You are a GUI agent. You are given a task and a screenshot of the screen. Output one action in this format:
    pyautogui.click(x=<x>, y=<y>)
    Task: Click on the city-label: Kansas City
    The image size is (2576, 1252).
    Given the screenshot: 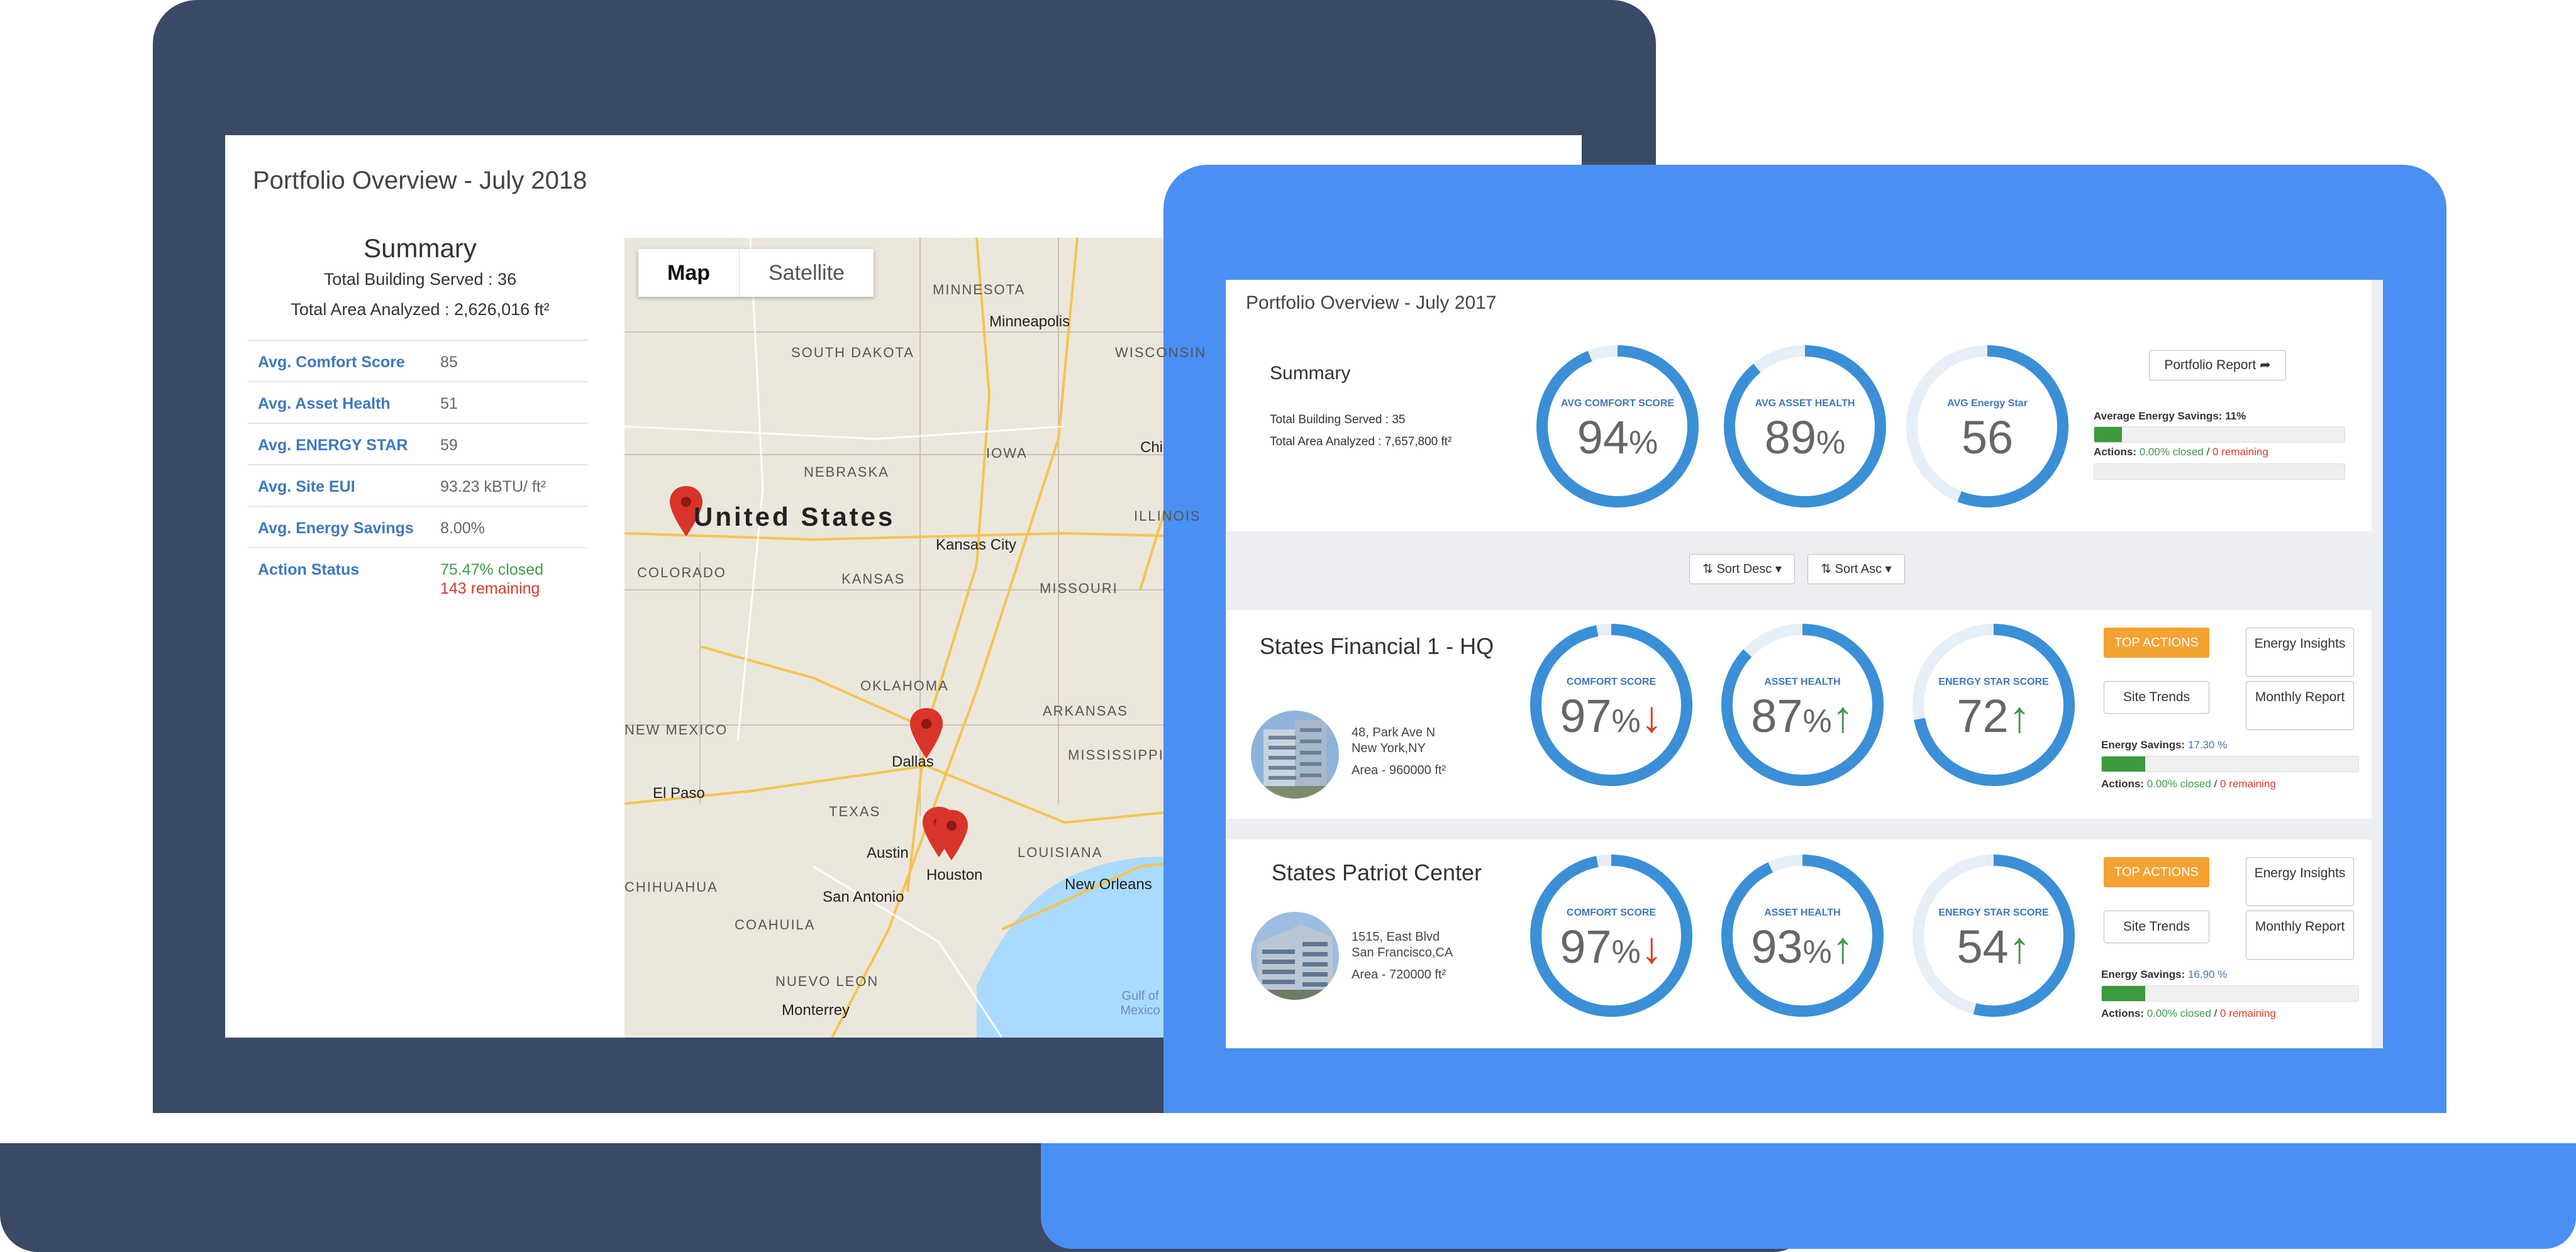 What is the action you would take?
    pyautogui.click(x=976, y=544)
    